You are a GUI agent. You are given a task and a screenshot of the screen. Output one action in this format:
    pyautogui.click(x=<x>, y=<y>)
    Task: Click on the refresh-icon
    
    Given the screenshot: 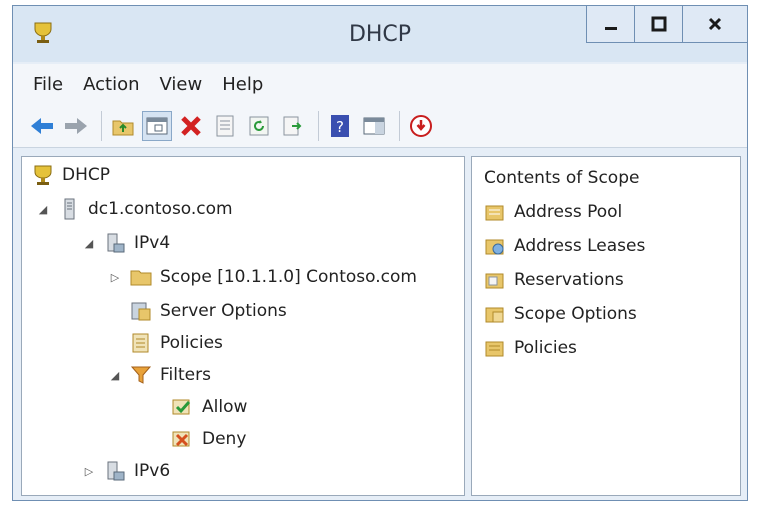 What is the action you would take?
    pyautogui.click(x=259, y=125)
    